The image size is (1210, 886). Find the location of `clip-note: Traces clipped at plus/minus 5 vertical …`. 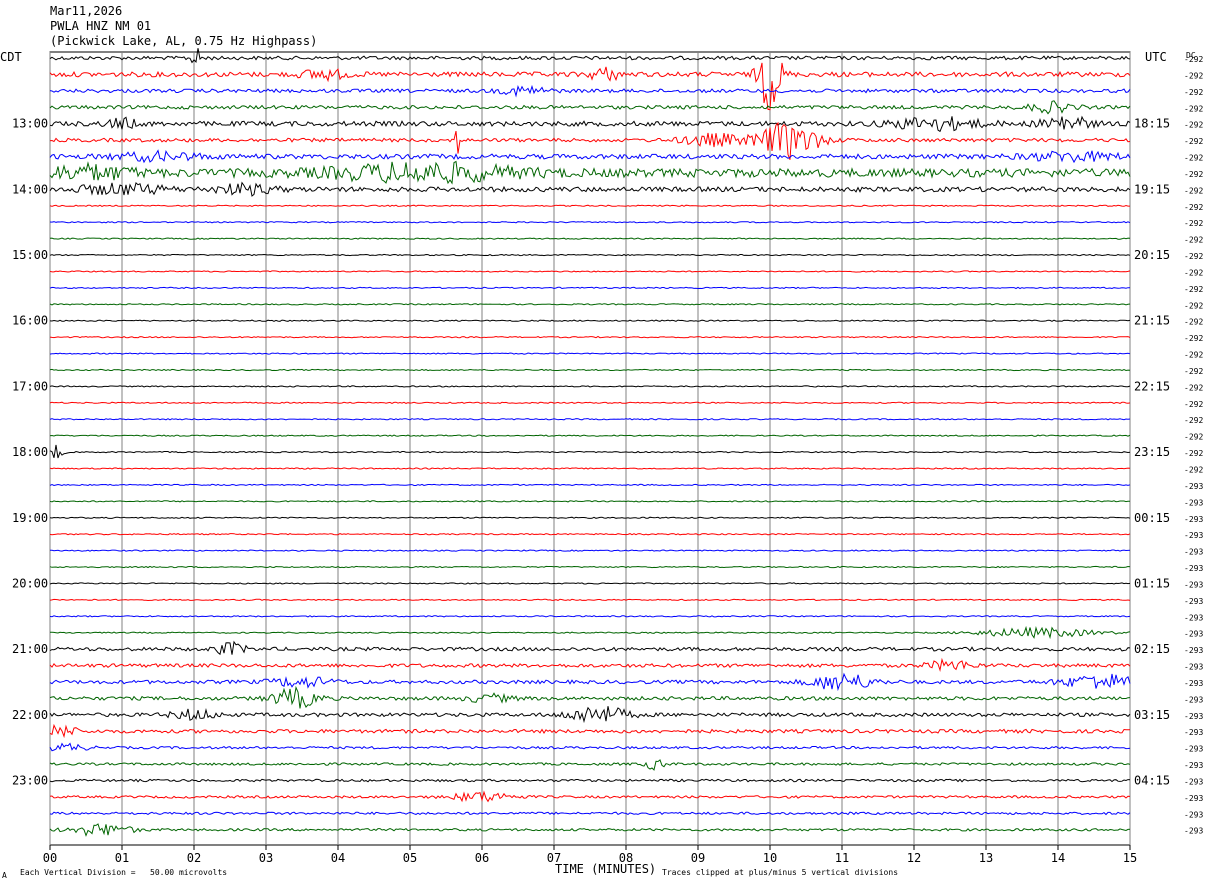

clip-note: Traces clipped at plus/minus 5 vertical … is located at coordinates (780, 872).